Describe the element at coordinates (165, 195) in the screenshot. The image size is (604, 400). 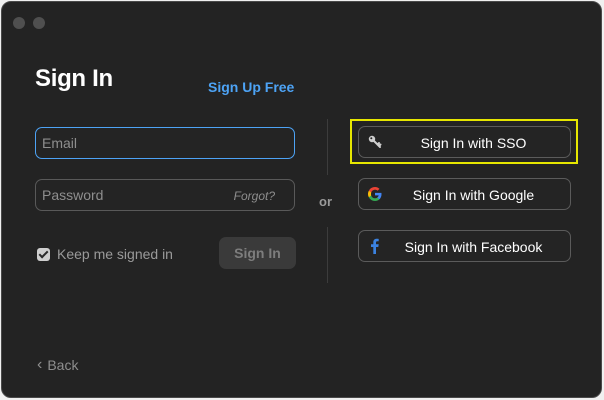
I see `password-field: Password Forgot?` at that location.